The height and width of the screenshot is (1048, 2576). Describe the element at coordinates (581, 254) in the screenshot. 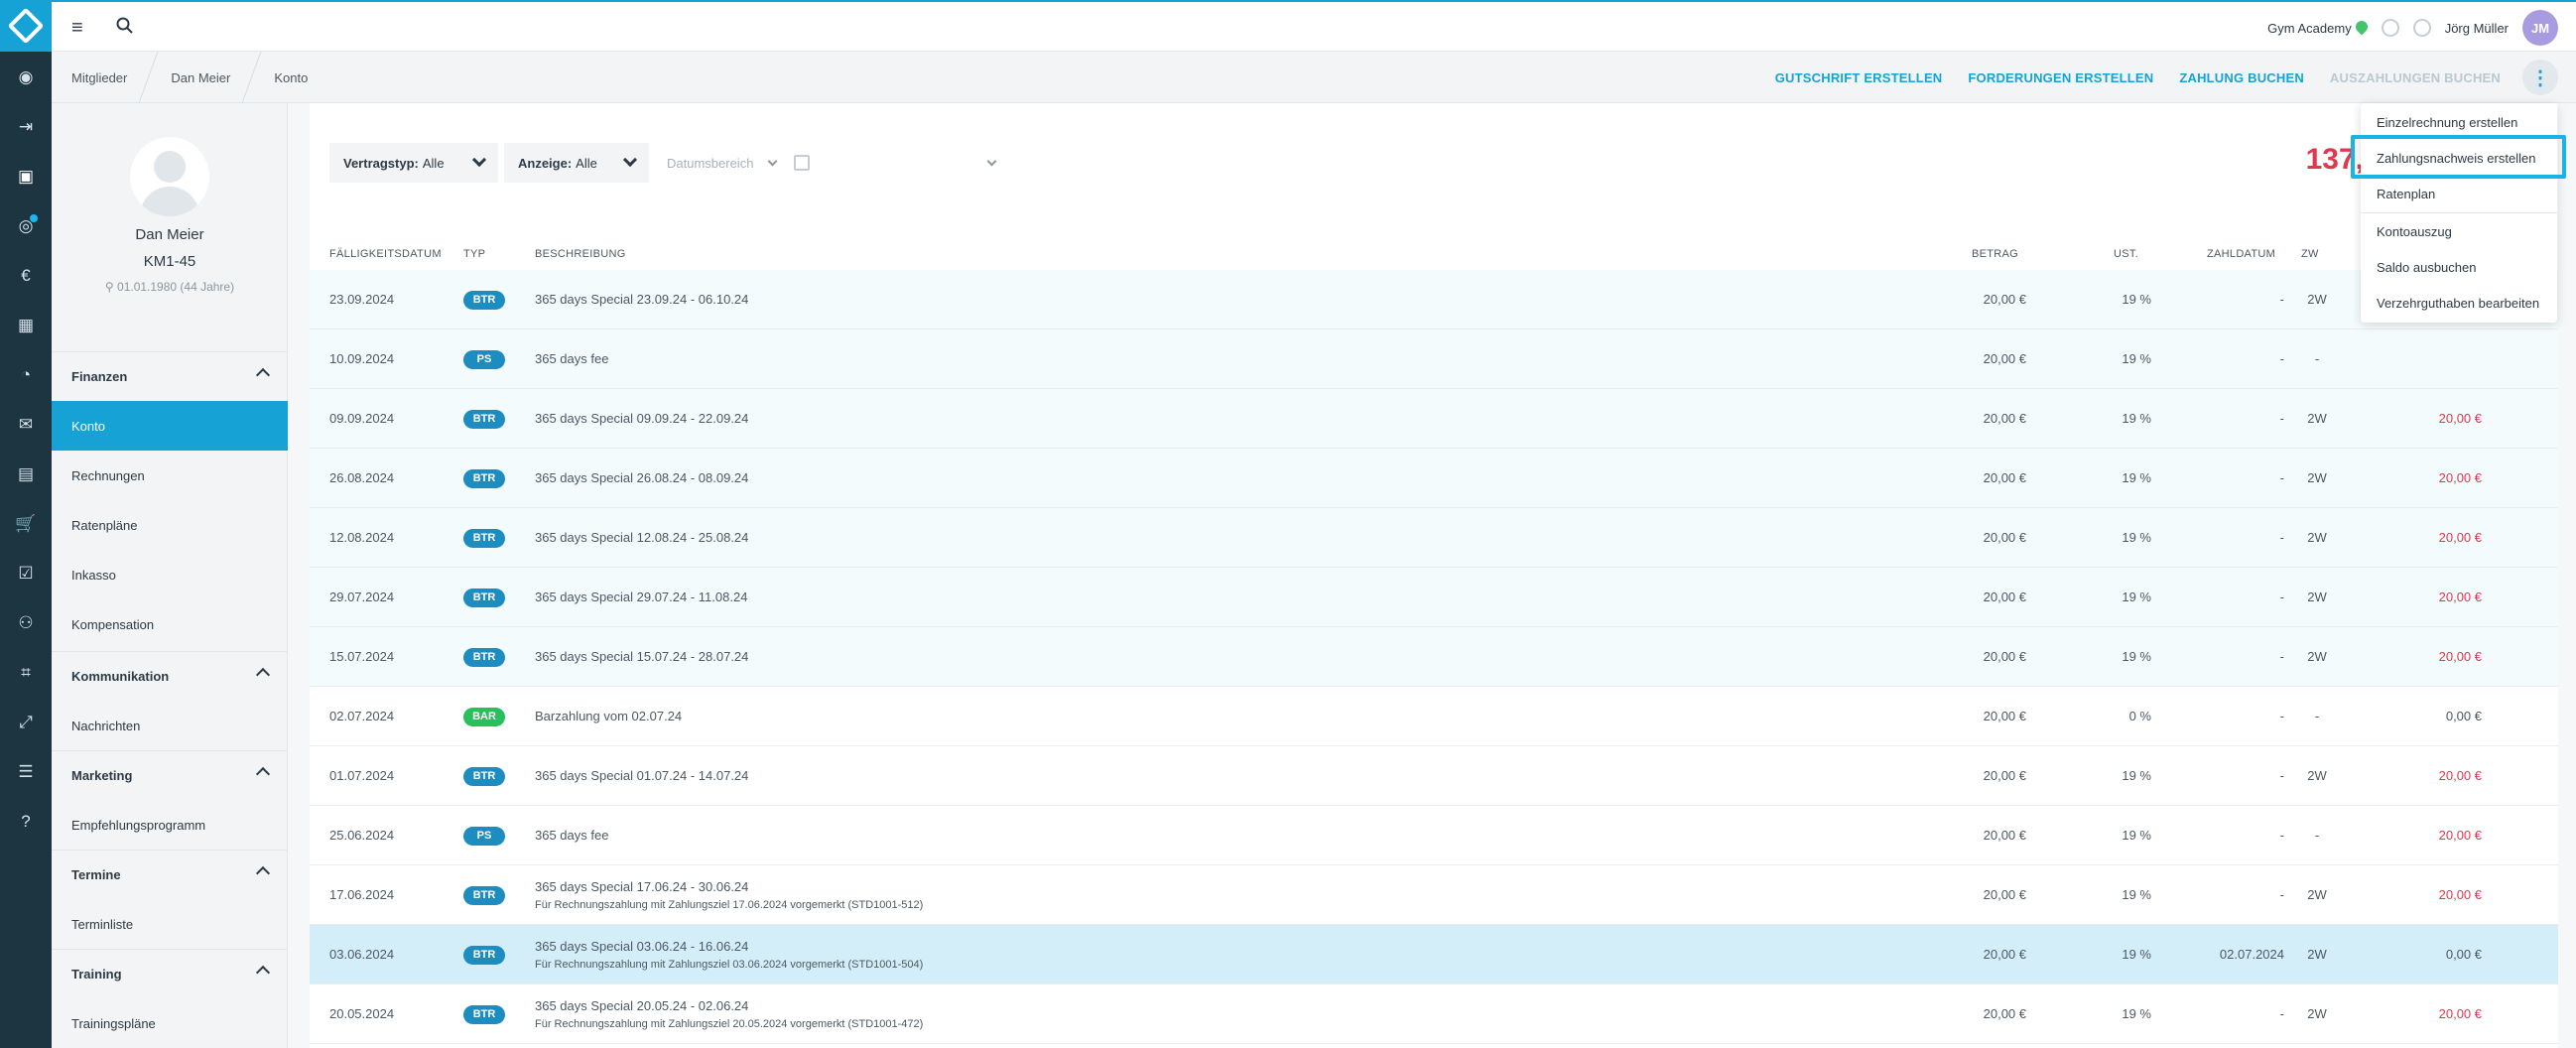

I see `col-beschreibung: BESCHREIBUNG` at that location.